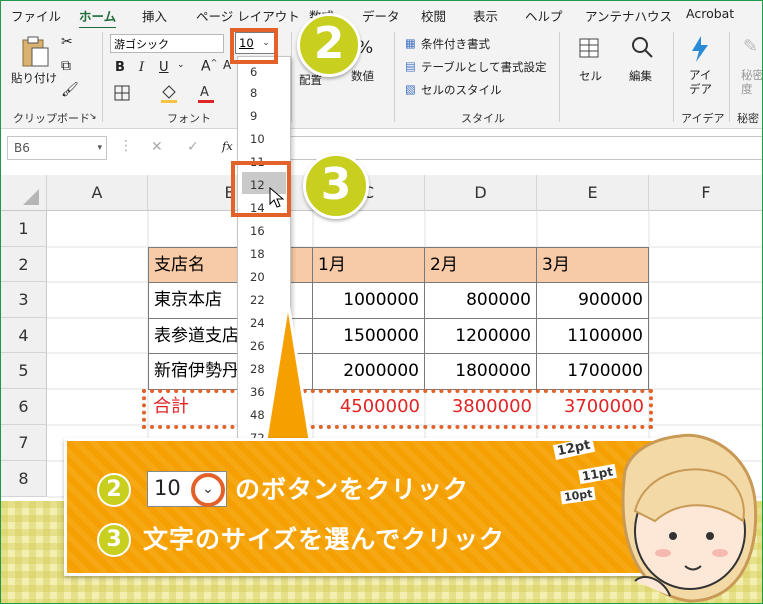 This screenshot has height=604, width=763. Describe the element at coordinates (480, 371) in the screenshot. I see `table-cell-feb: 1800000` at that location.